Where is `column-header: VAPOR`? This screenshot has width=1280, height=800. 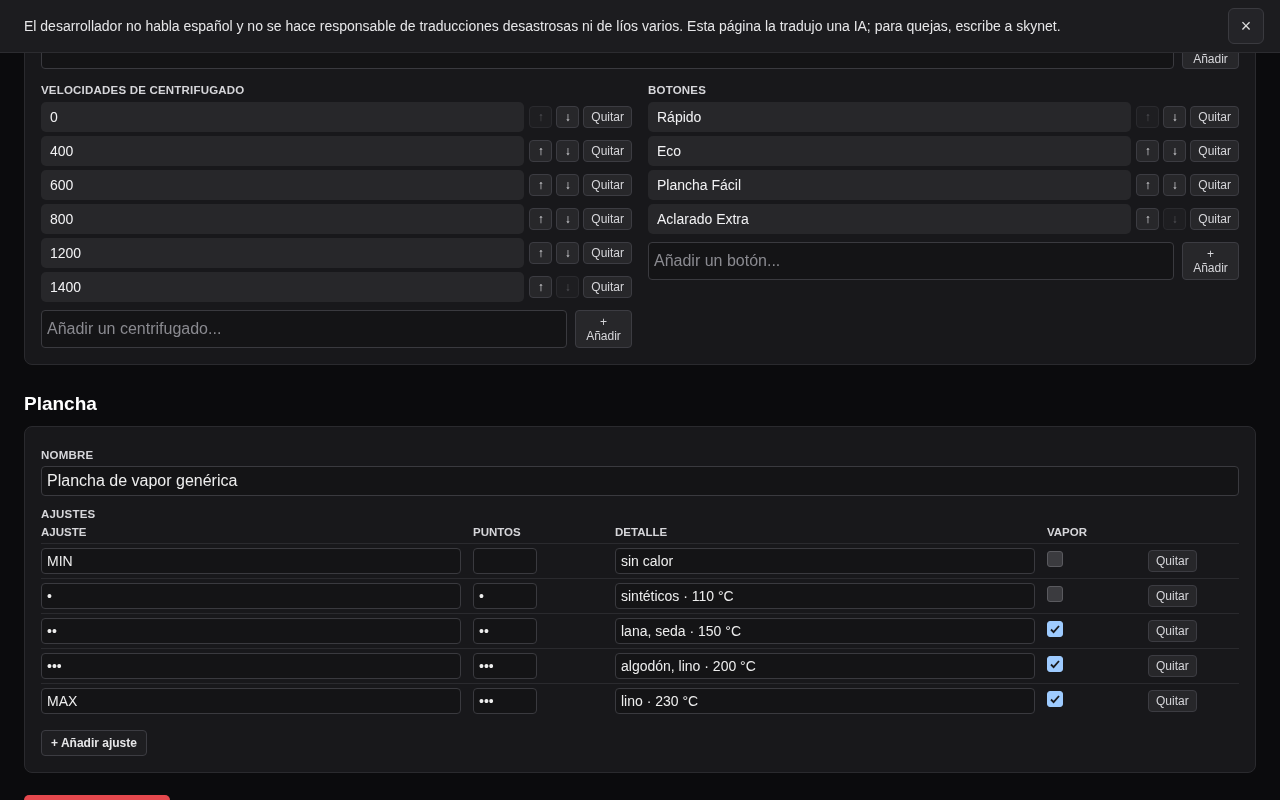 column-header: VAPOR is located at coordinates (1067, 532).